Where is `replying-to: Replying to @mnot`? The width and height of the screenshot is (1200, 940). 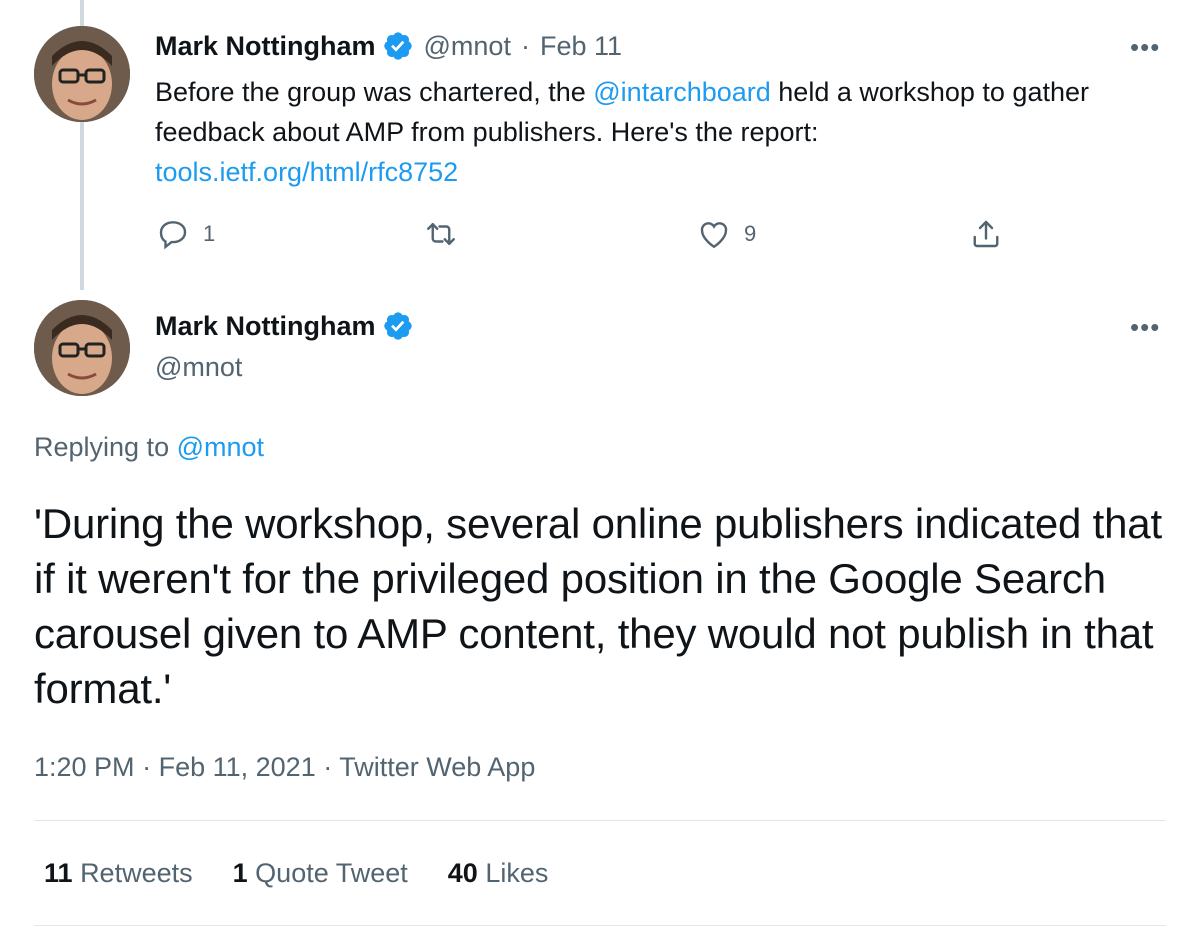
replying-to: Replying to @mnot is located at coordinates (149, 447).